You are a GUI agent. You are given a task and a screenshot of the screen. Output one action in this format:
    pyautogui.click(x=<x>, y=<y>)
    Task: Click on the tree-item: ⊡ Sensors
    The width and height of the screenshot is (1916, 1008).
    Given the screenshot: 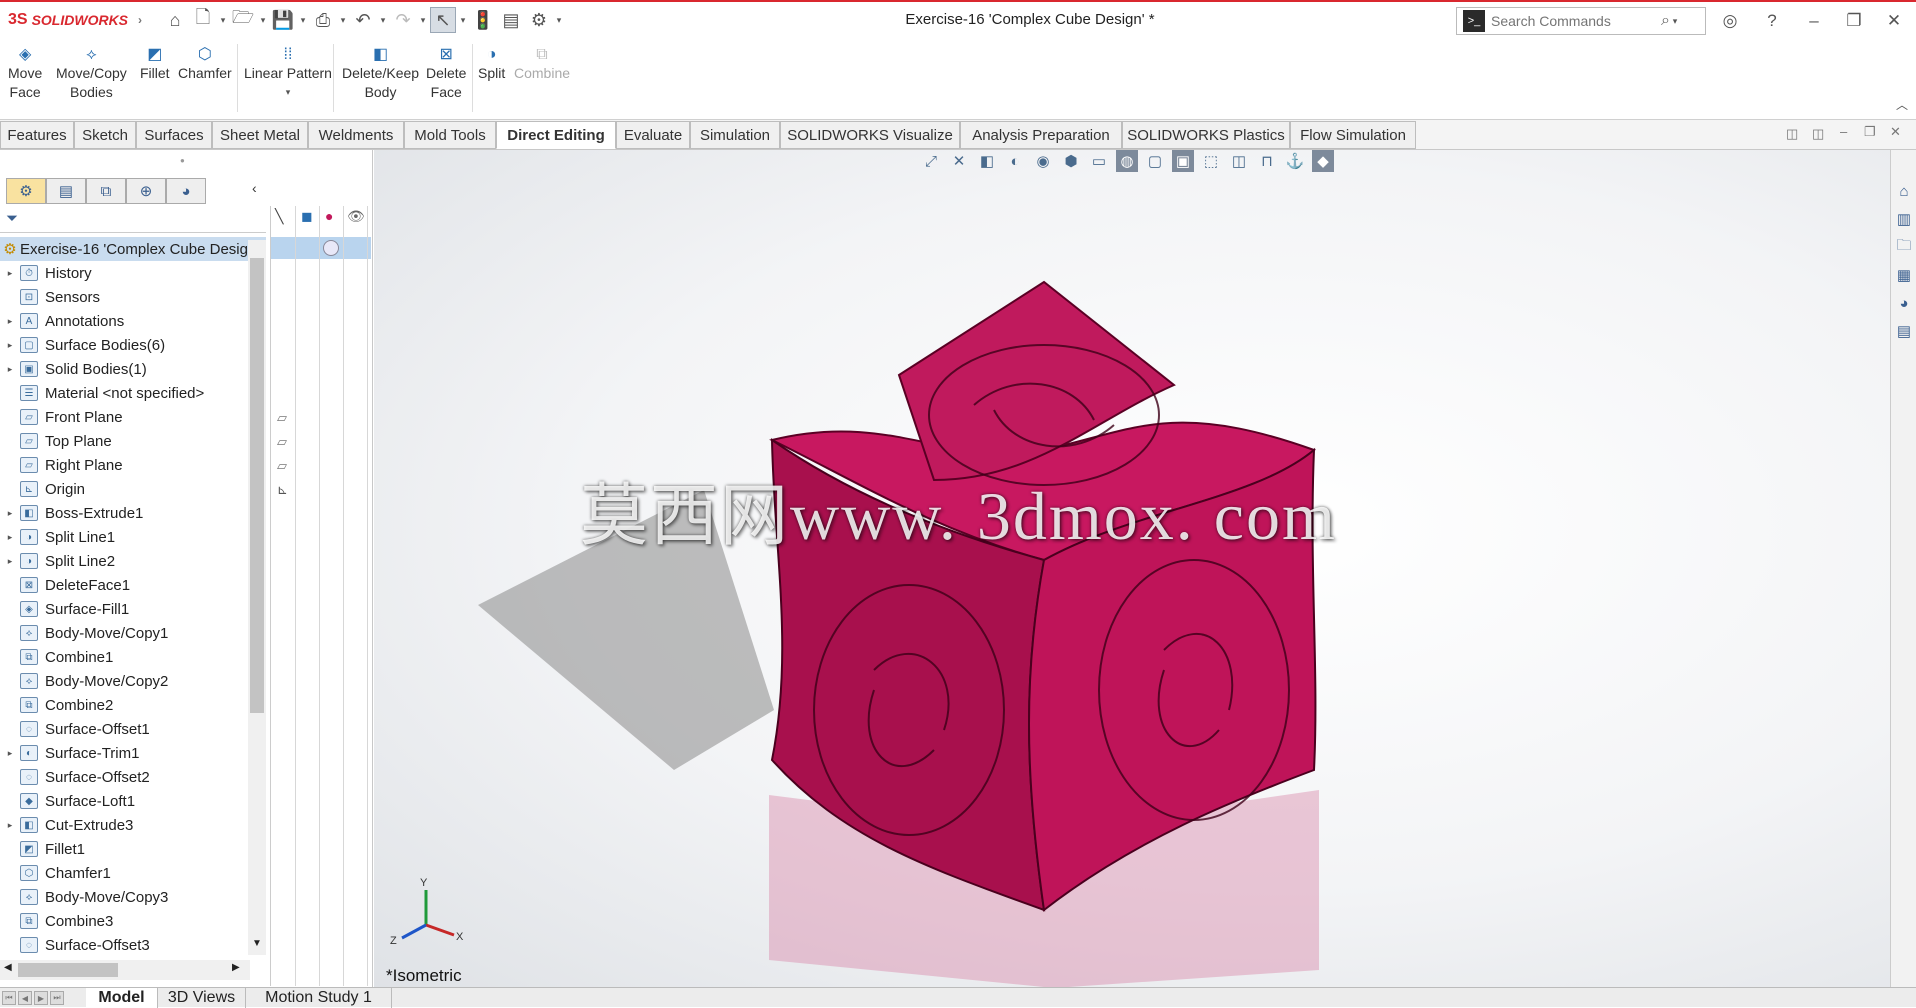 What is the action you would take?
    pyautogui.click(x=125, y=297)
    